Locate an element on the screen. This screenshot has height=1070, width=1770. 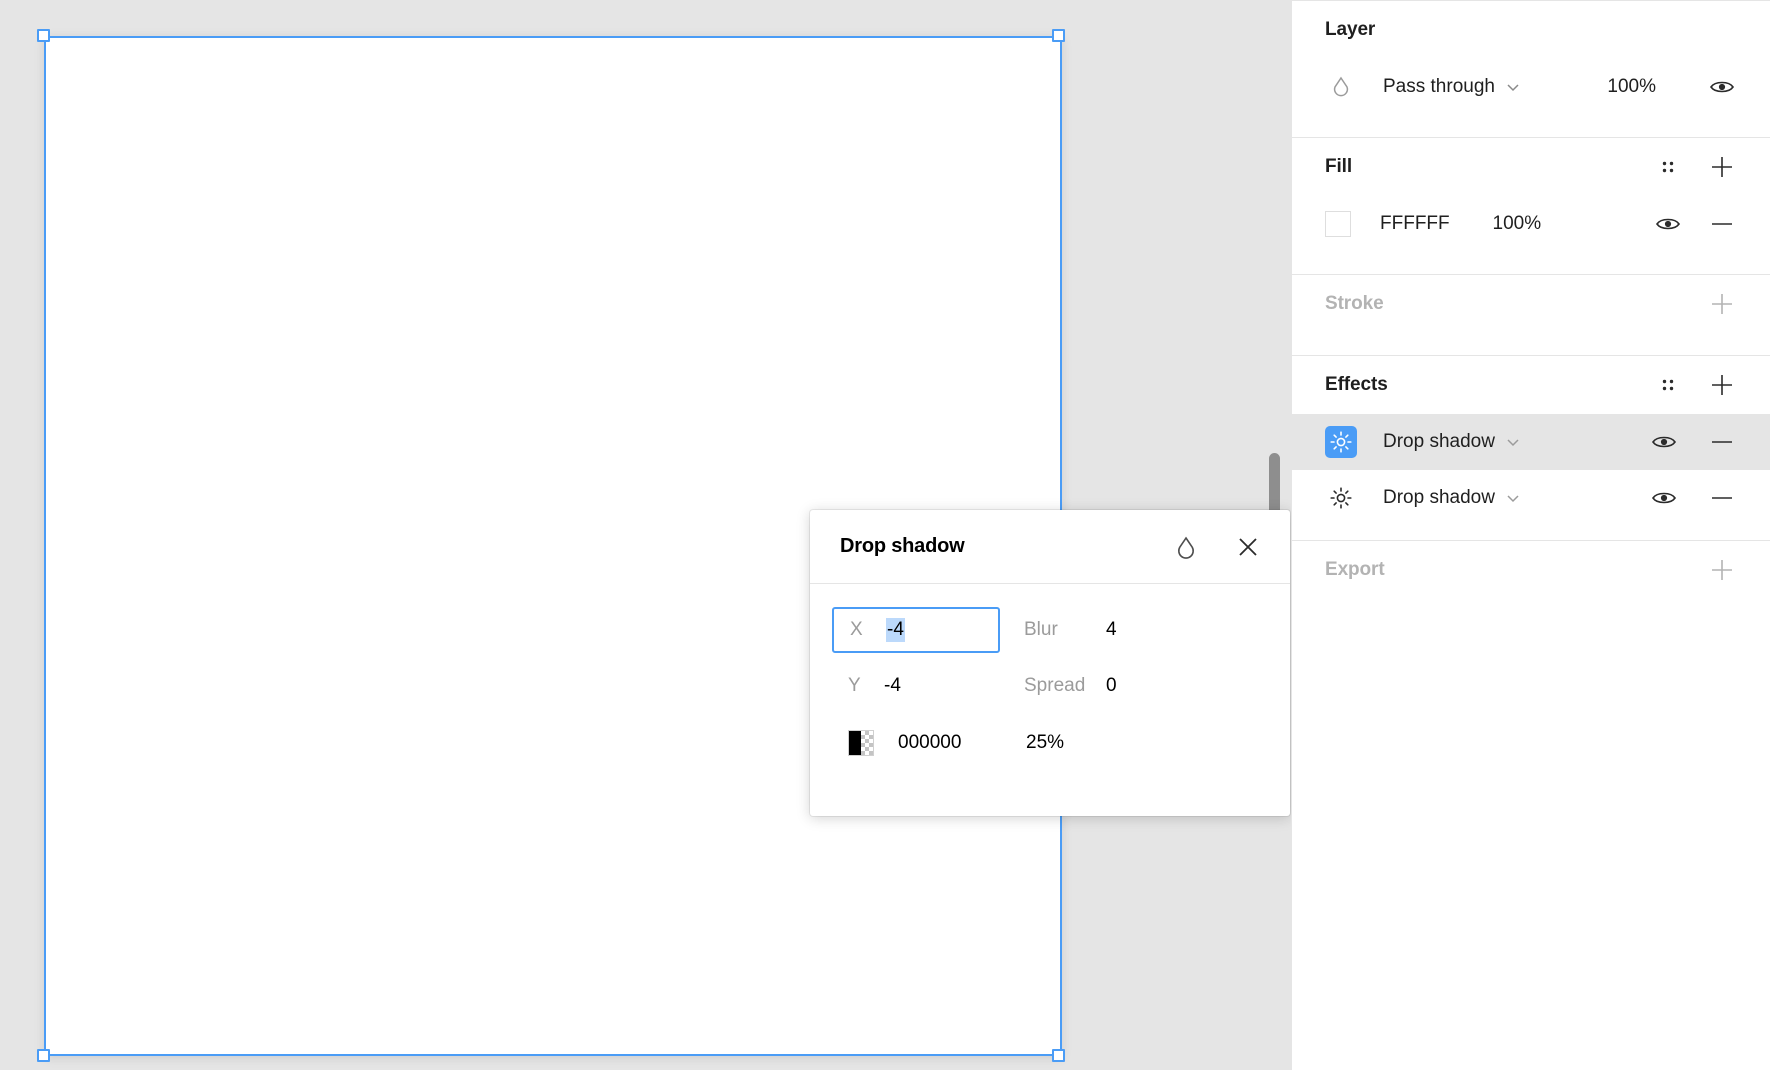
shadow-offset-row-2: Y -4 Spread 0 is located at coordinates (1050, 686).